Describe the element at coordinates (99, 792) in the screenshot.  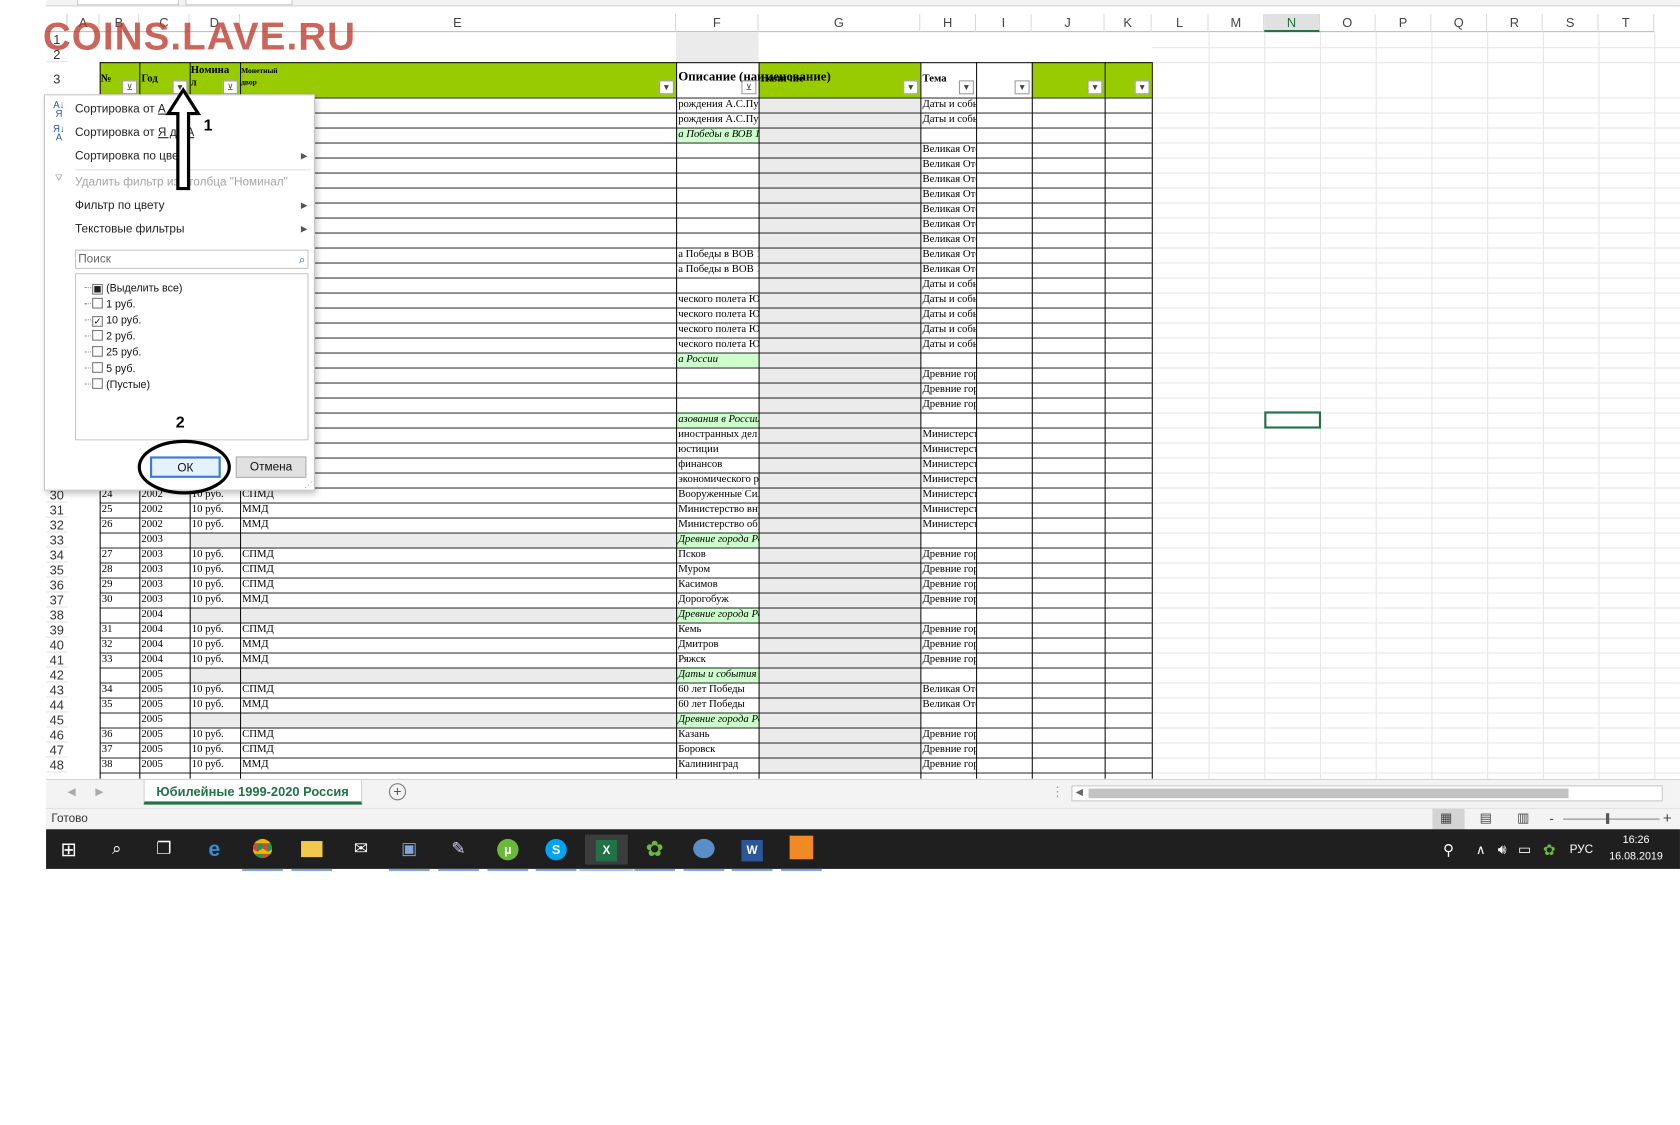
I see `scroll-tabs-right-icon: ▶` at that location.